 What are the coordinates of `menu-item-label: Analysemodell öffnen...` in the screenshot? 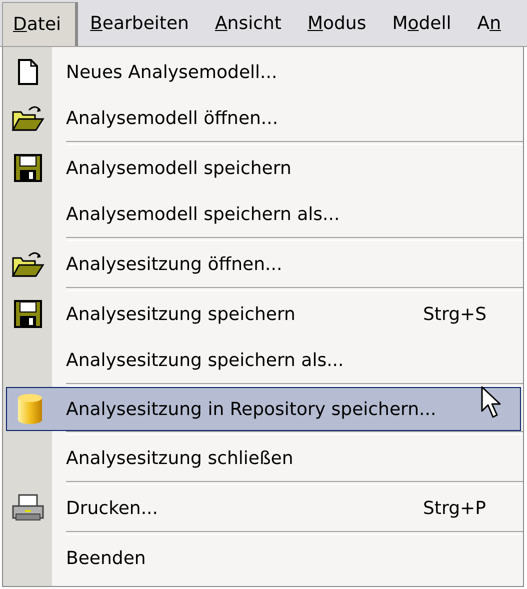 It's located at (172, 118).